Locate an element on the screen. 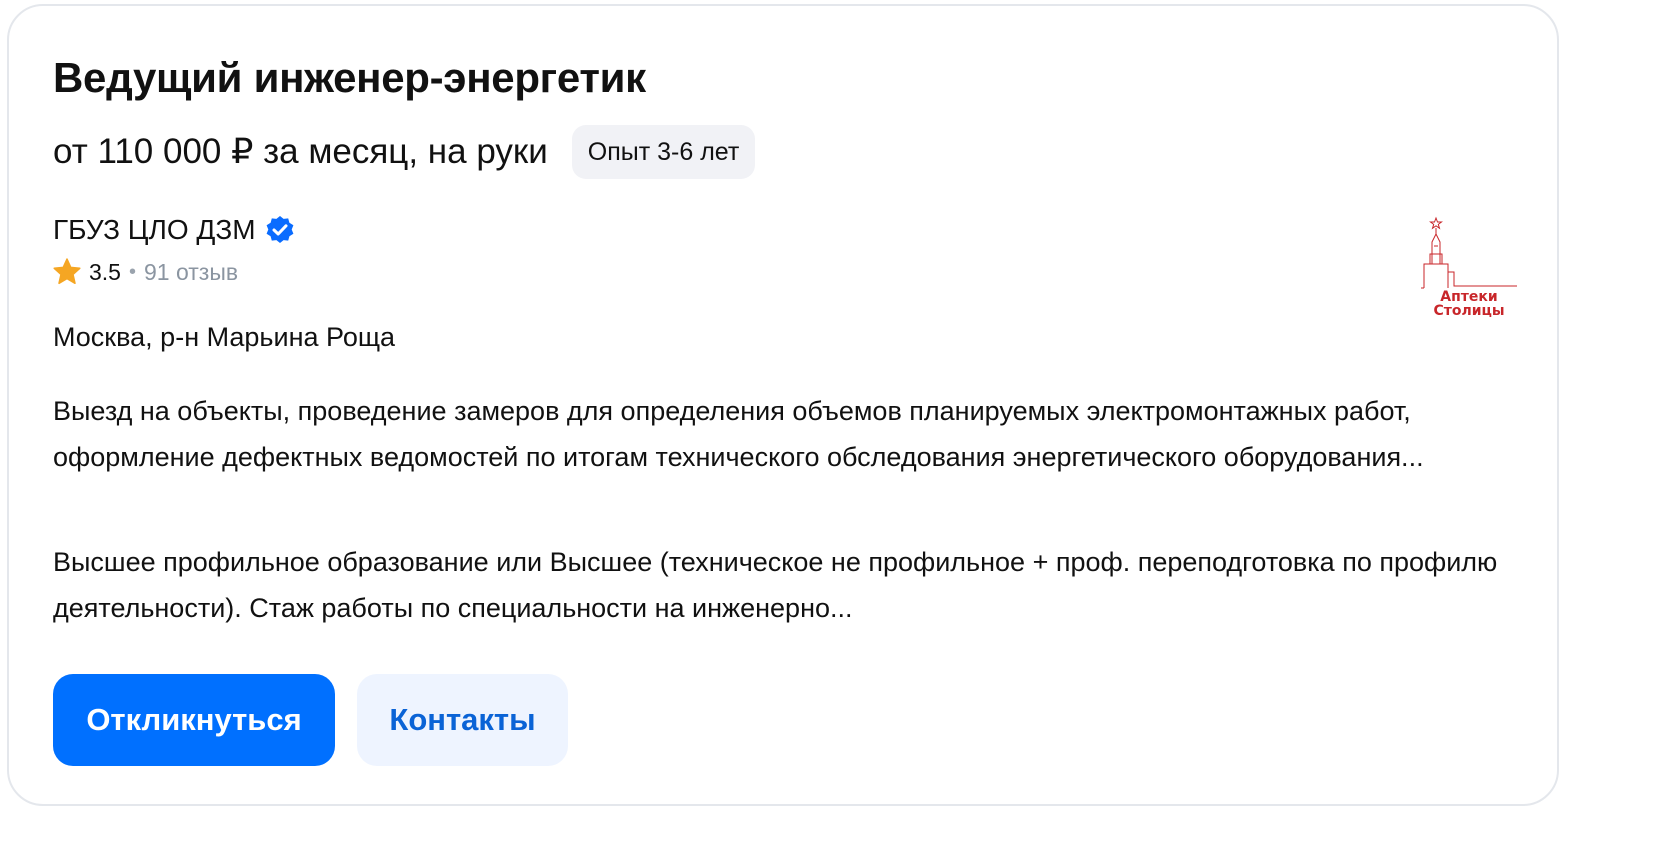 This screenshot has width=1656, height=862. salary-text: от 110 000 ₽ за месяц, на руки is located at coordinates (300, 151).